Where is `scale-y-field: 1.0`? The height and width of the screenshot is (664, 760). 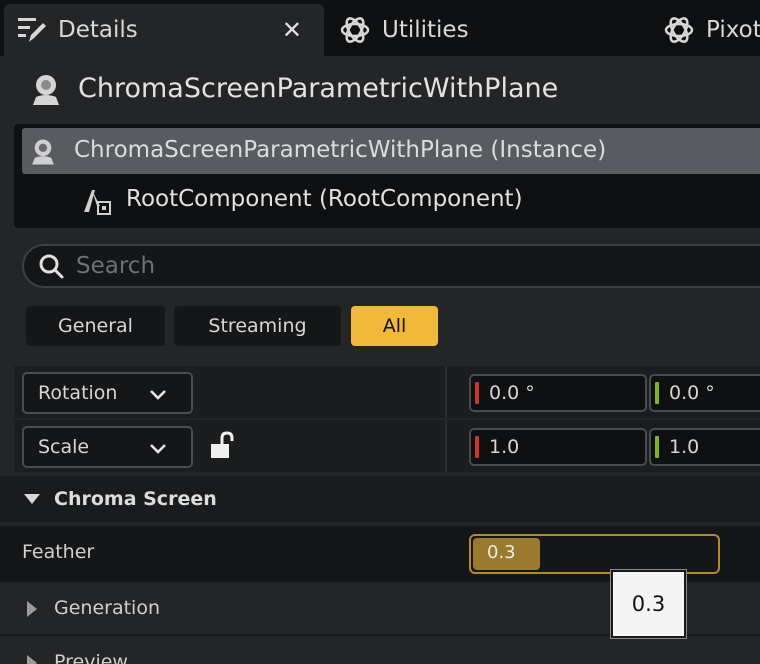 scale-y-field: 1.0 is located at coordinates (704, 447).